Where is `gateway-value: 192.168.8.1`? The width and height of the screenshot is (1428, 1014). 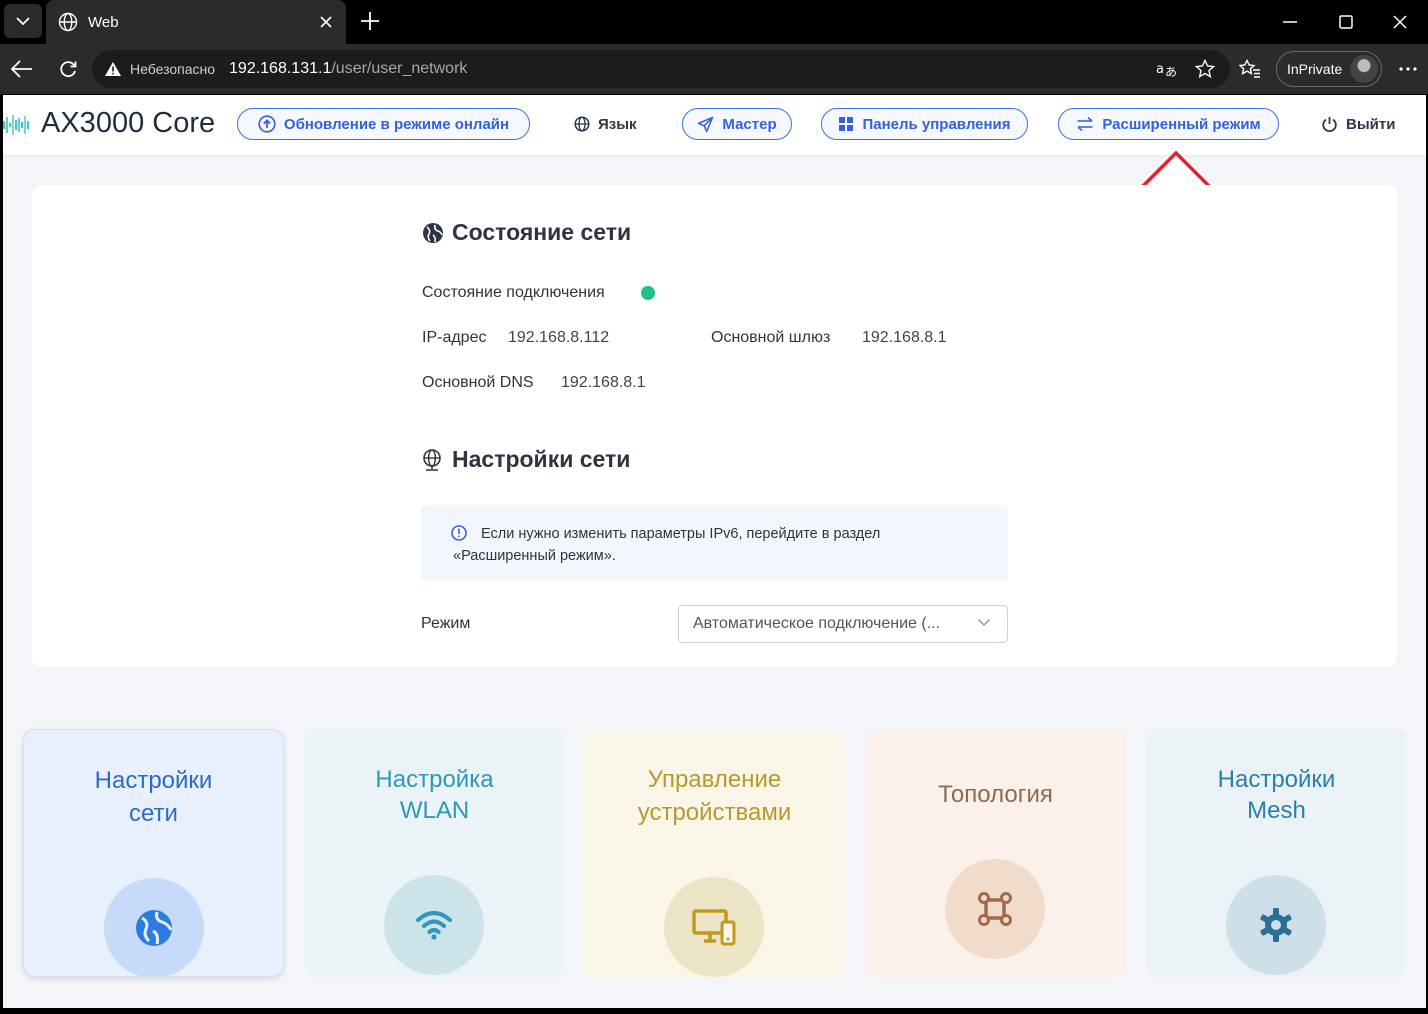 gateway-value: 192.168.8.1 is located at coordinates (904, 337).